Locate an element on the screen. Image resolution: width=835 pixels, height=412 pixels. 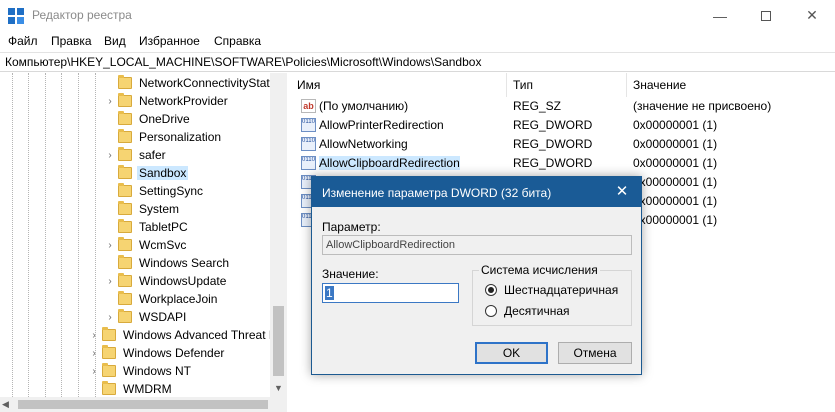
tree-item: OneDrive is located at coordinates (148, 119).